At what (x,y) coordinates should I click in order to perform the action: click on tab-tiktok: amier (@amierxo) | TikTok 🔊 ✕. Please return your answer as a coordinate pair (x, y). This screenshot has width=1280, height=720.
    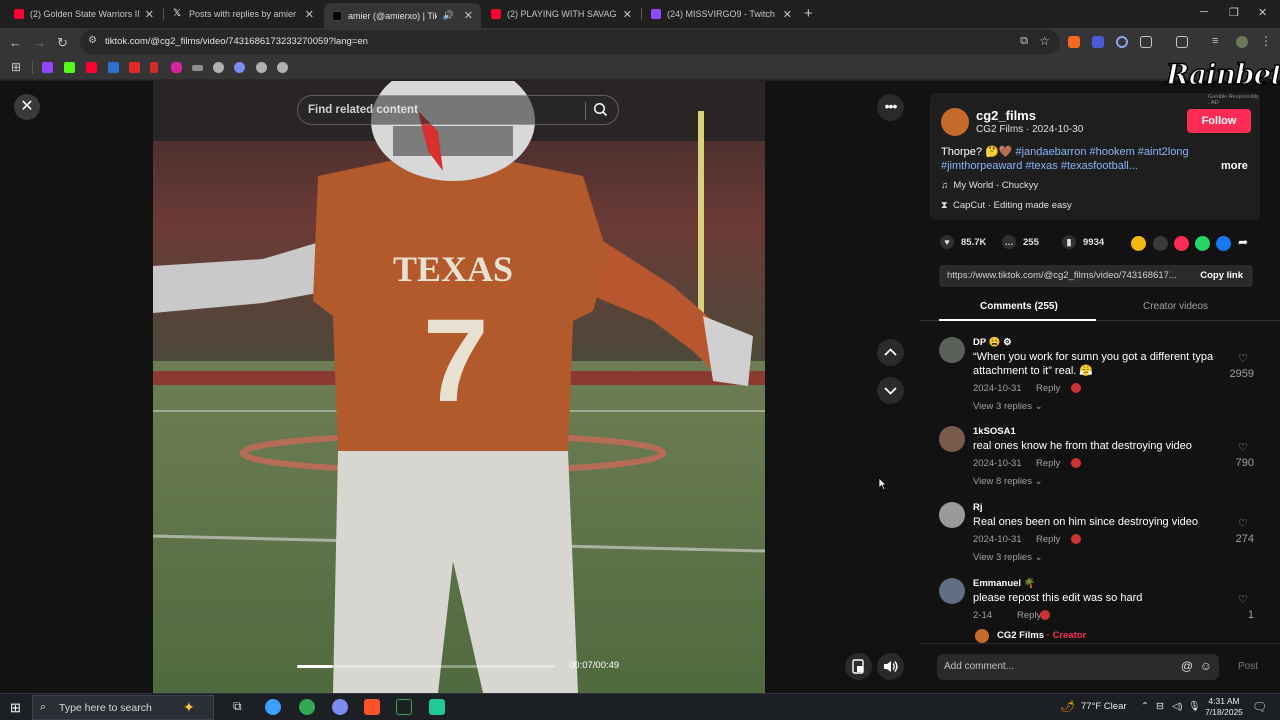
    Looking at the image, I should click on (402, 15).